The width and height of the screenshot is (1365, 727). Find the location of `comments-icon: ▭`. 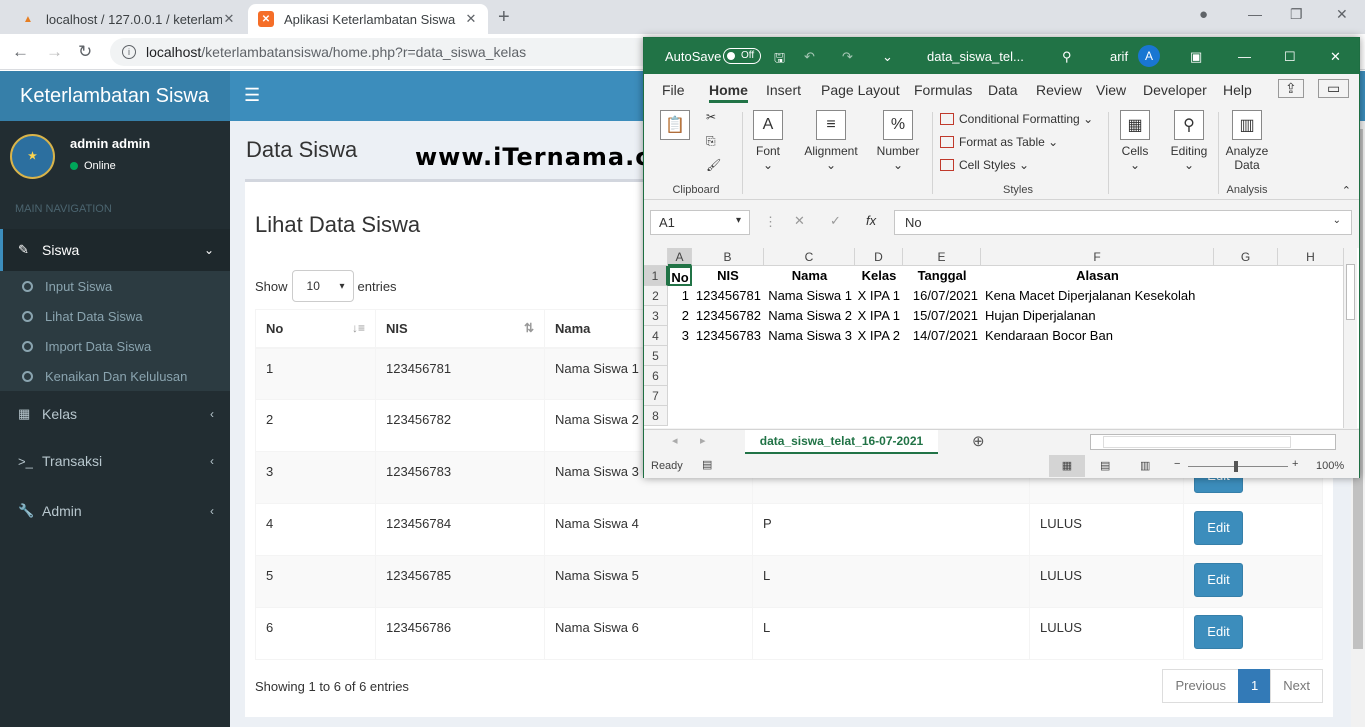

comments-icon: ▭ is located at coordinates (1334, 88).